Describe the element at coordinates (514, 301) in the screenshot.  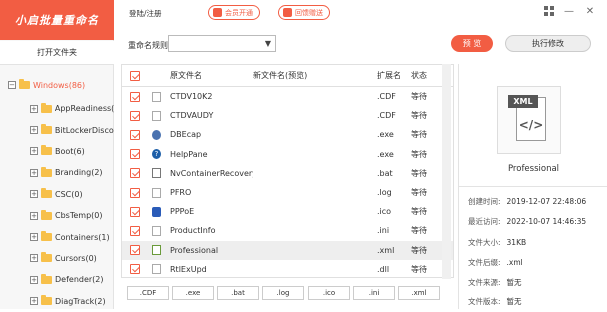
I see `version-value: 暂无` at that location.